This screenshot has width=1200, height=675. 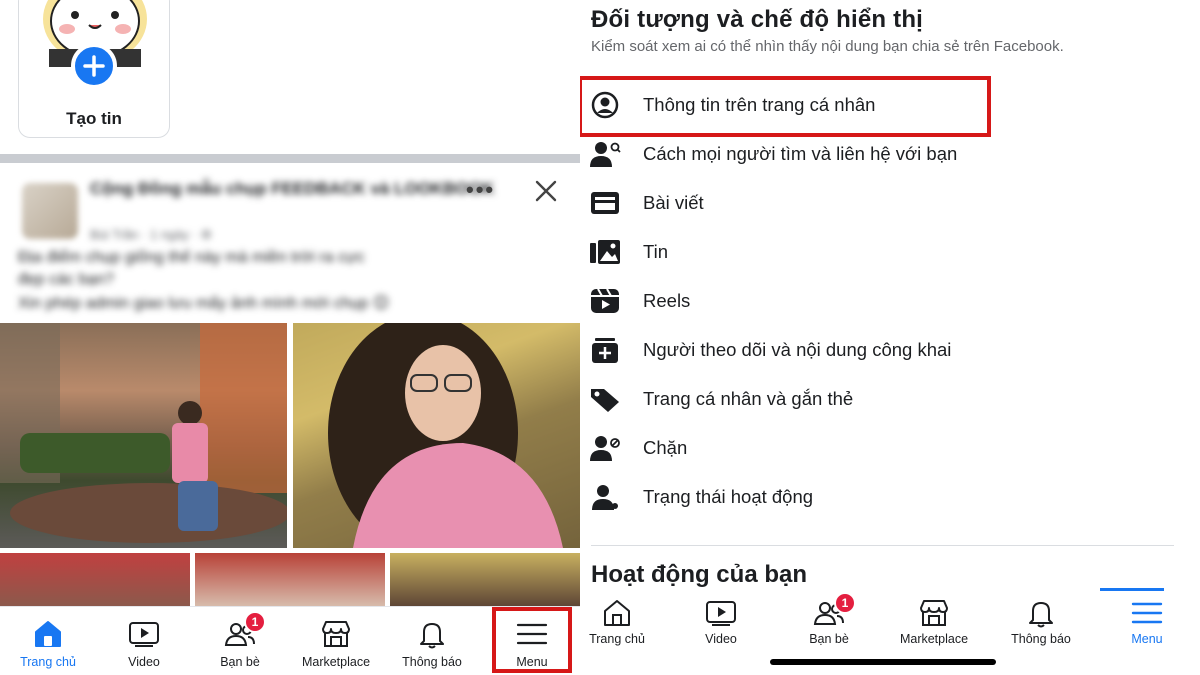 What do you see at coordinates (673, 202) in the screenshot?
I see `settings-item-label: Bài viết` at bounding box center [673, 202].